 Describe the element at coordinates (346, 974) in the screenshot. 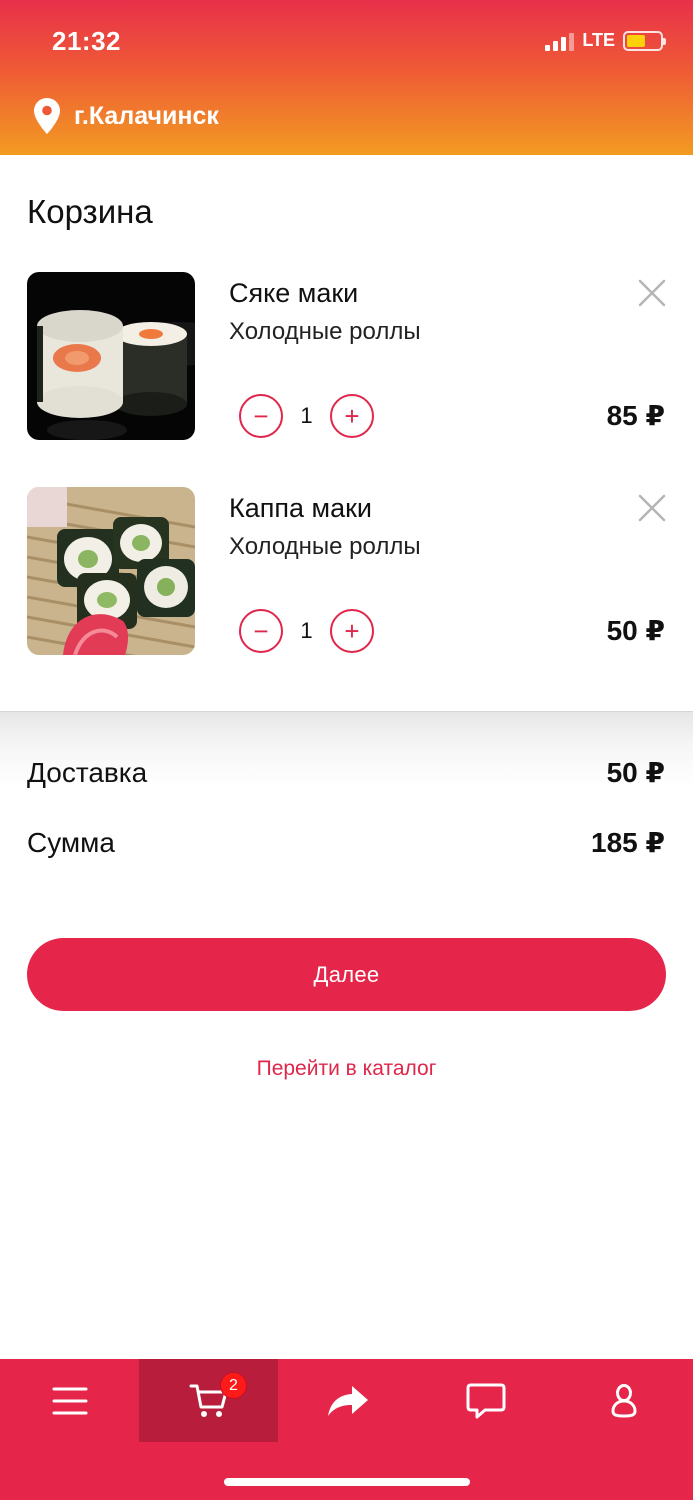

I see `next-button: Далее` at that location.